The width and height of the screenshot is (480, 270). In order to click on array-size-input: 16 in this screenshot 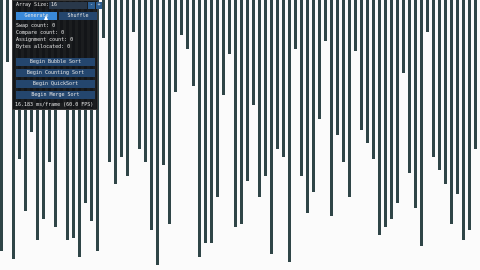, I will do `click(68, 5)`.